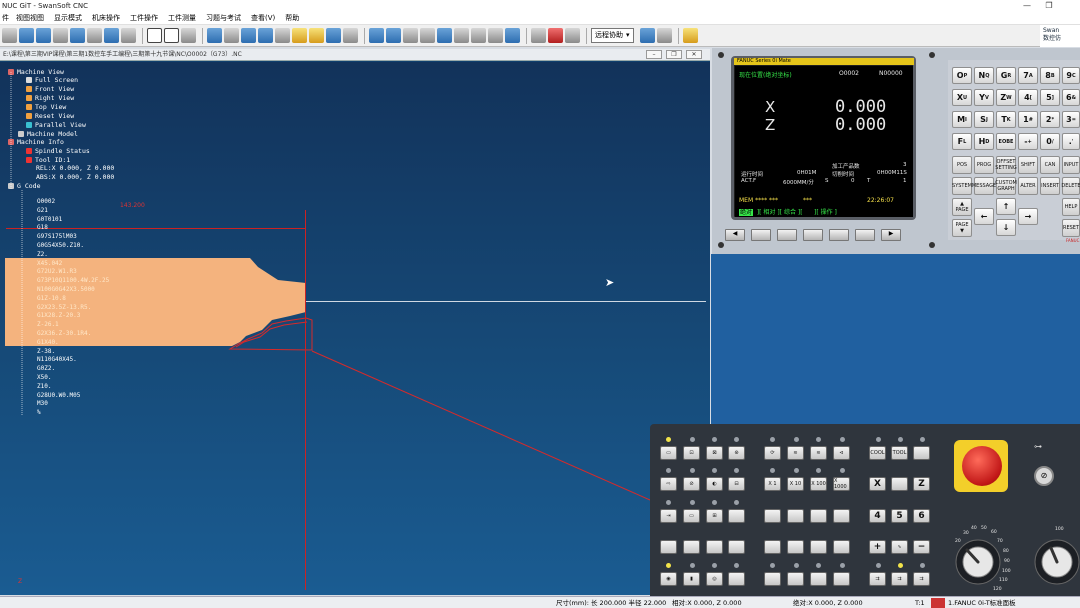 This screenshot has width=1080, height=608. What do you see at coordinates (1071, 75) in the screenshot?
I see `key-9: 9C` at bounding box center [1071, 75].